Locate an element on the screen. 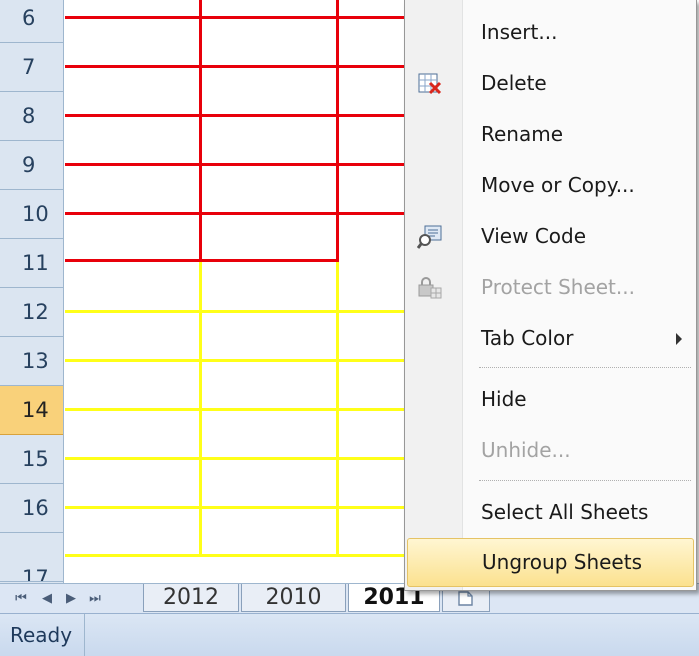 The width and height of the screenshot is (699, 656). sheet-tab-2010: 2010 is located at coordinates (293, 598).